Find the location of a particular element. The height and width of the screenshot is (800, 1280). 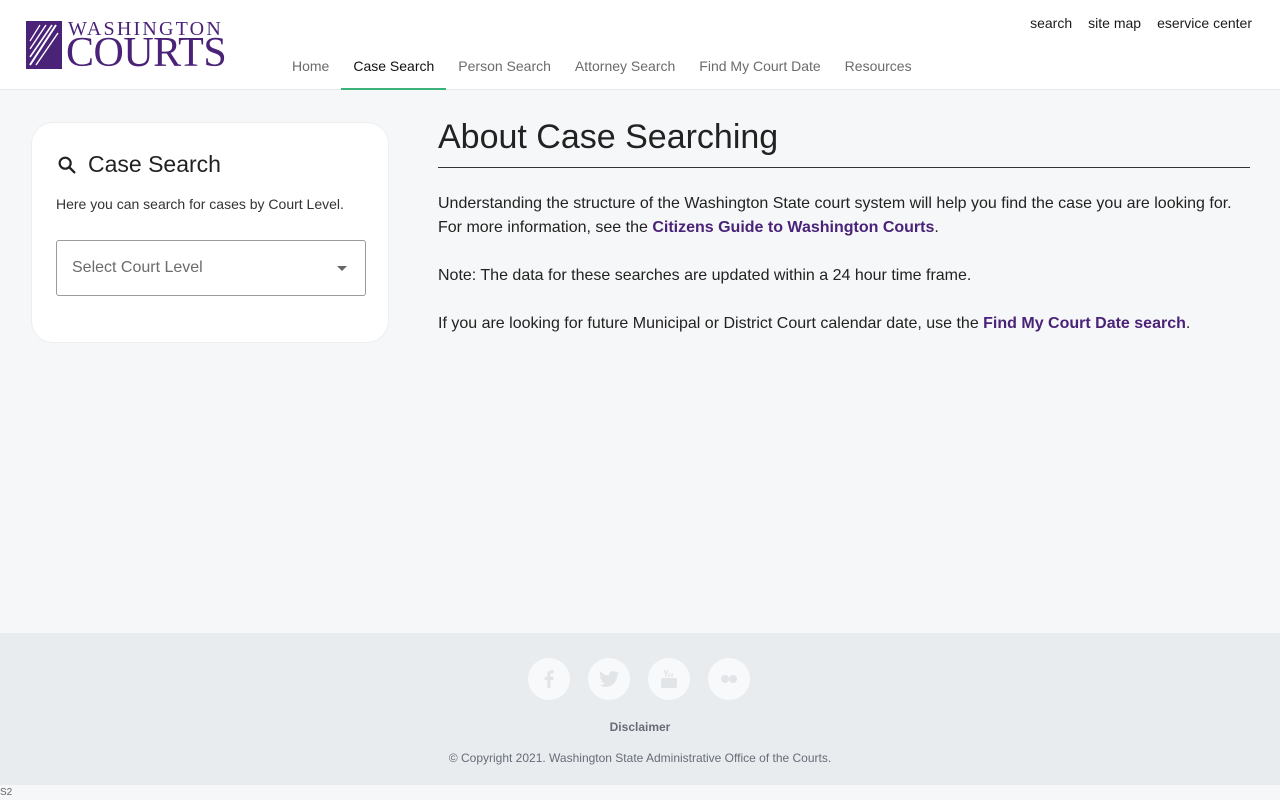

find-my-court-date-link: Find My Court Date search is located at coordinates (1084, 323).